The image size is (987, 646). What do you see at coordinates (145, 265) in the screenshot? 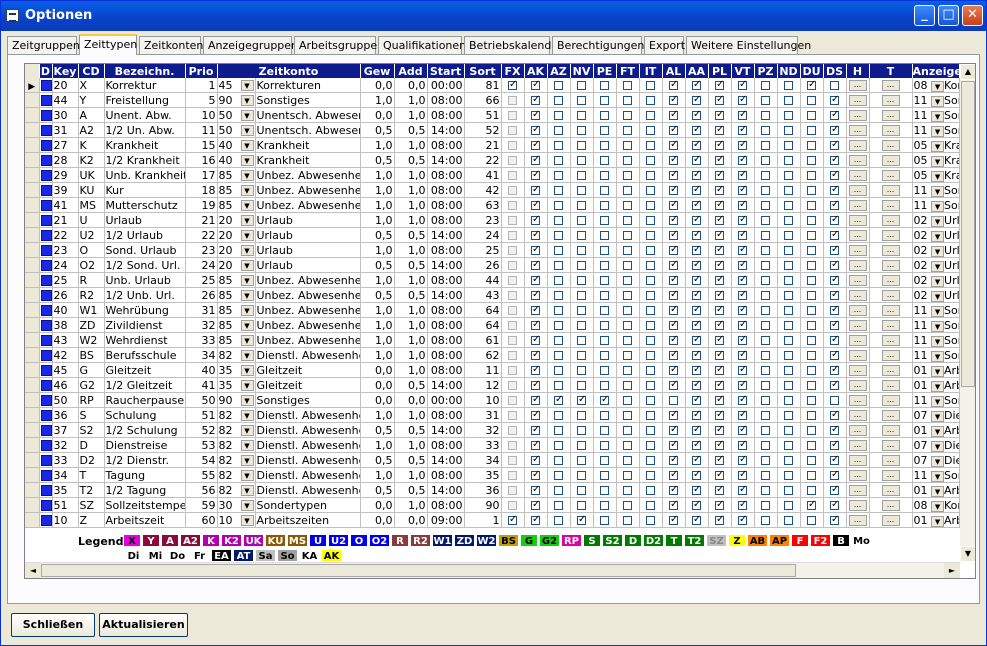
I see `name-cell: 1/2 Sond. Url.` at bounding box center [145, 265].